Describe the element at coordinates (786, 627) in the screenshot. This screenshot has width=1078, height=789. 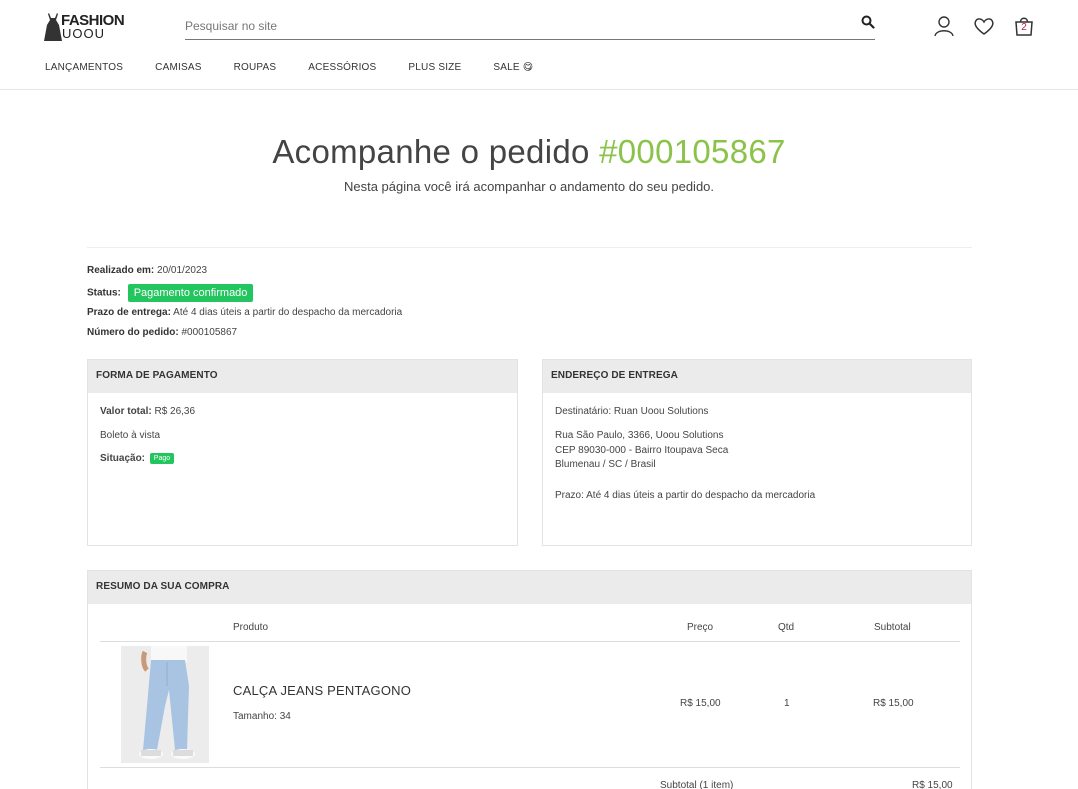
I see `col-header-qty: Qtd` at that location.